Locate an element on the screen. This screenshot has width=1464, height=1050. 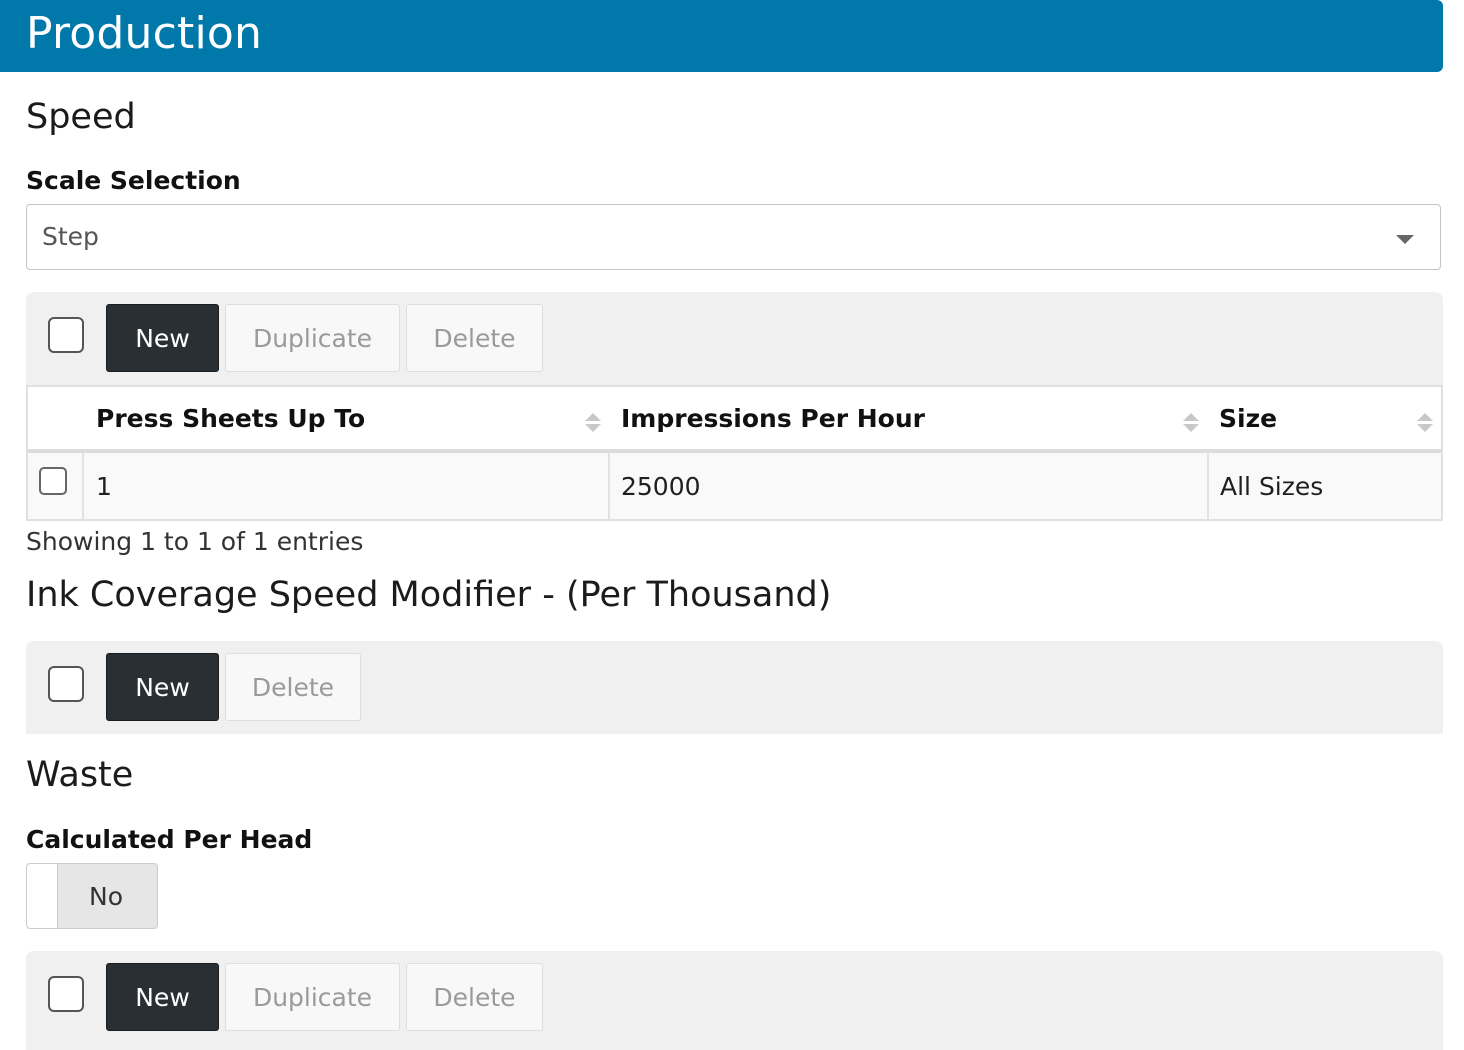
waste-toolbar: New Duplicate Delete is located at coordinates (734, 1000).